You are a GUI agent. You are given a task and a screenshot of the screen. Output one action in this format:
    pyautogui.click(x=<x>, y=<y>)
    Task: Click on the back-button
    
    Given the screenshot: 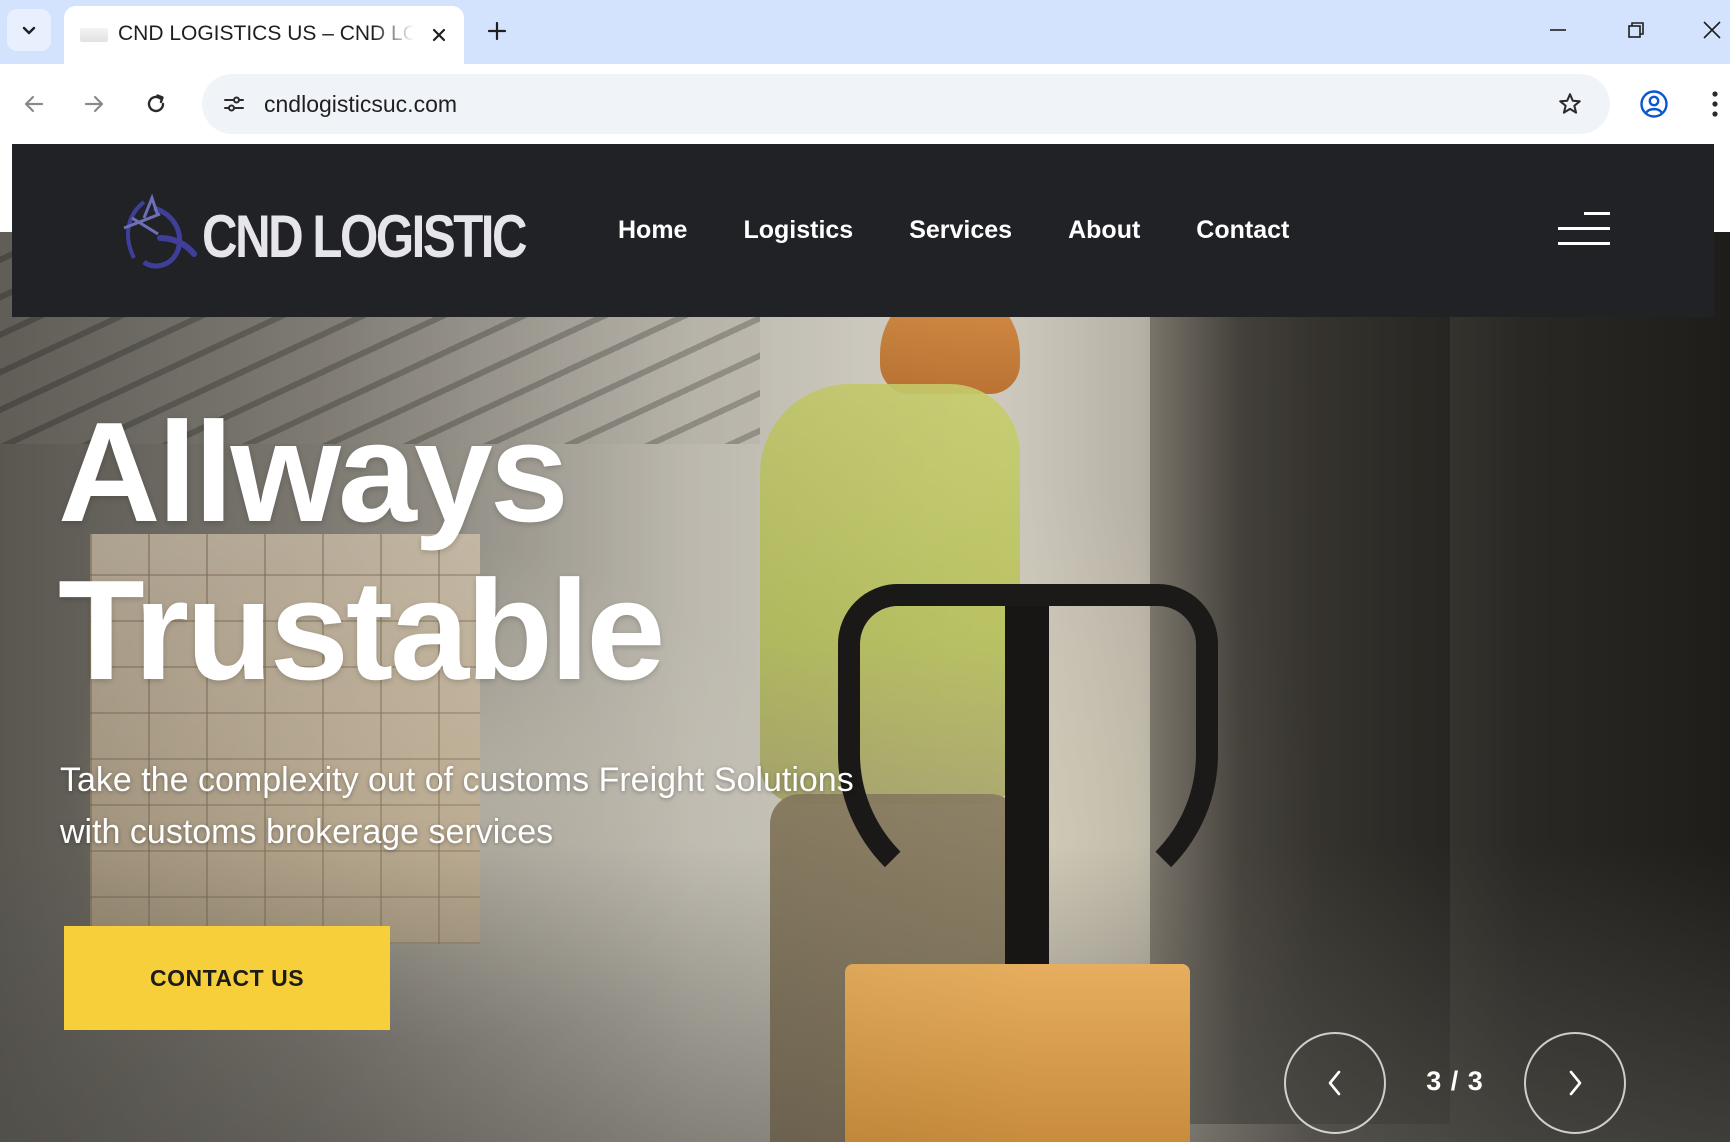 What is the action you would take?
    pyautogui.click(x=34, y=104)
    